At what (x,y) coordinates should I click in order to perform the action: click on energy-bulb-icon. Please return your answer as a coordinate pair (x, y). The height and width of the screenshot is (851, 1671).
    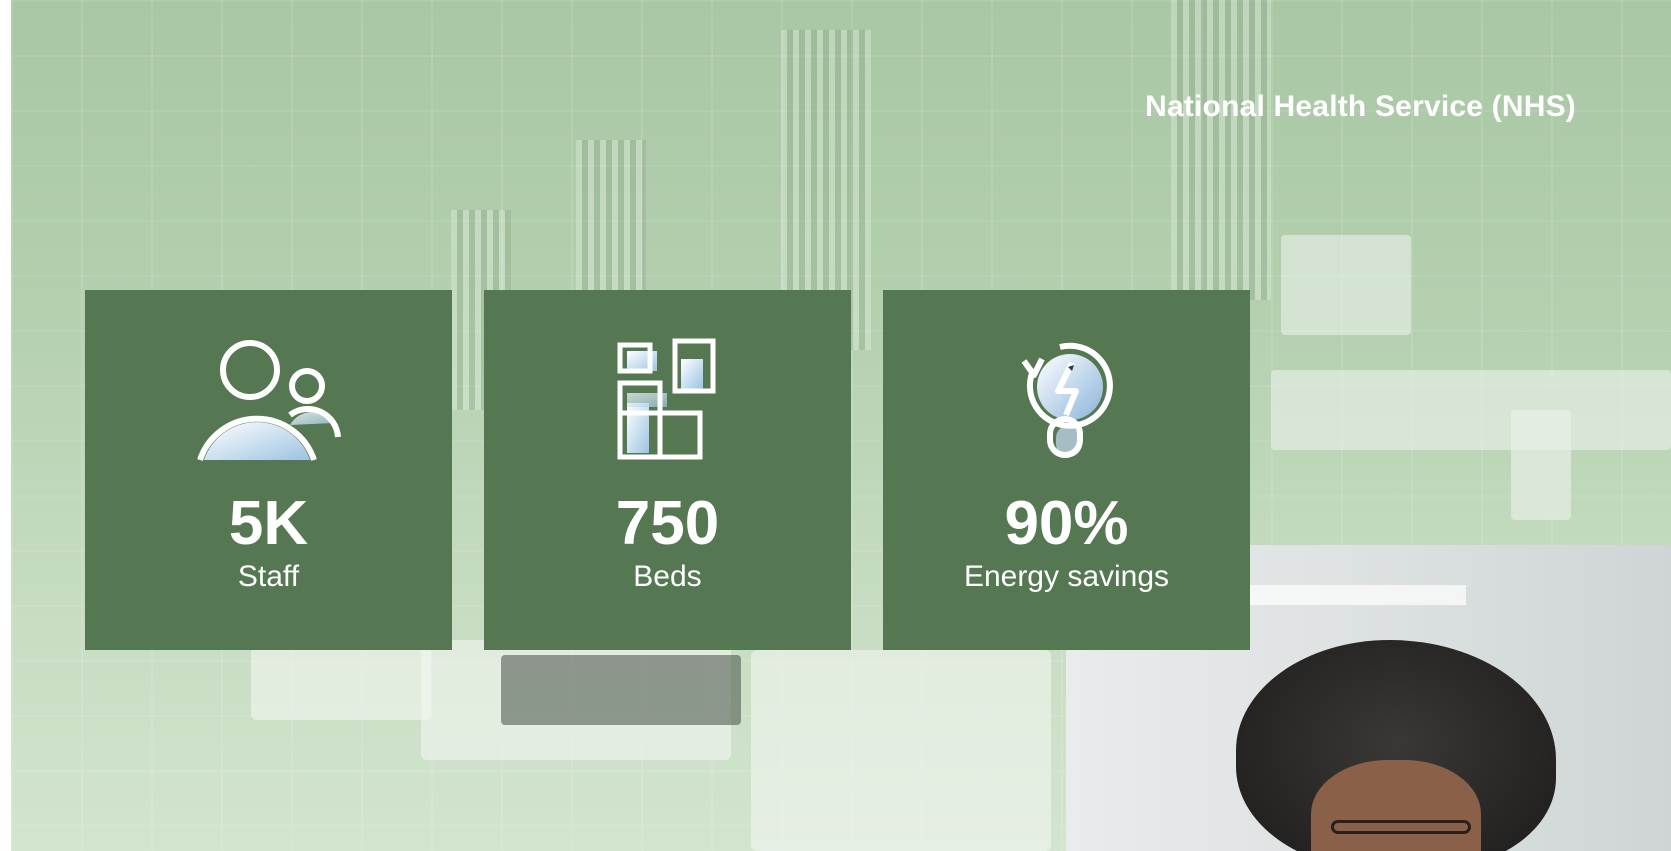
    Looking at the image, I should click on (1066, 400).